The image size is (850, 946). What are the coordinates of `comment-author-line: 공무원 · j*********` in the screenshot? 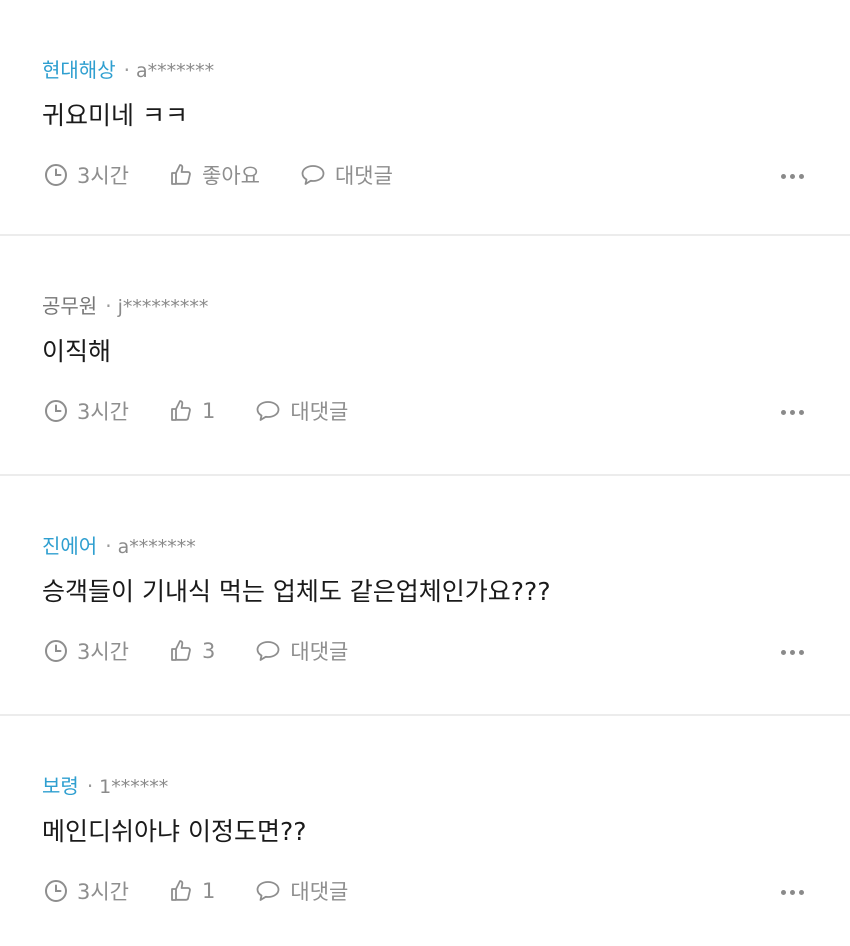 It's located at (125, 306).